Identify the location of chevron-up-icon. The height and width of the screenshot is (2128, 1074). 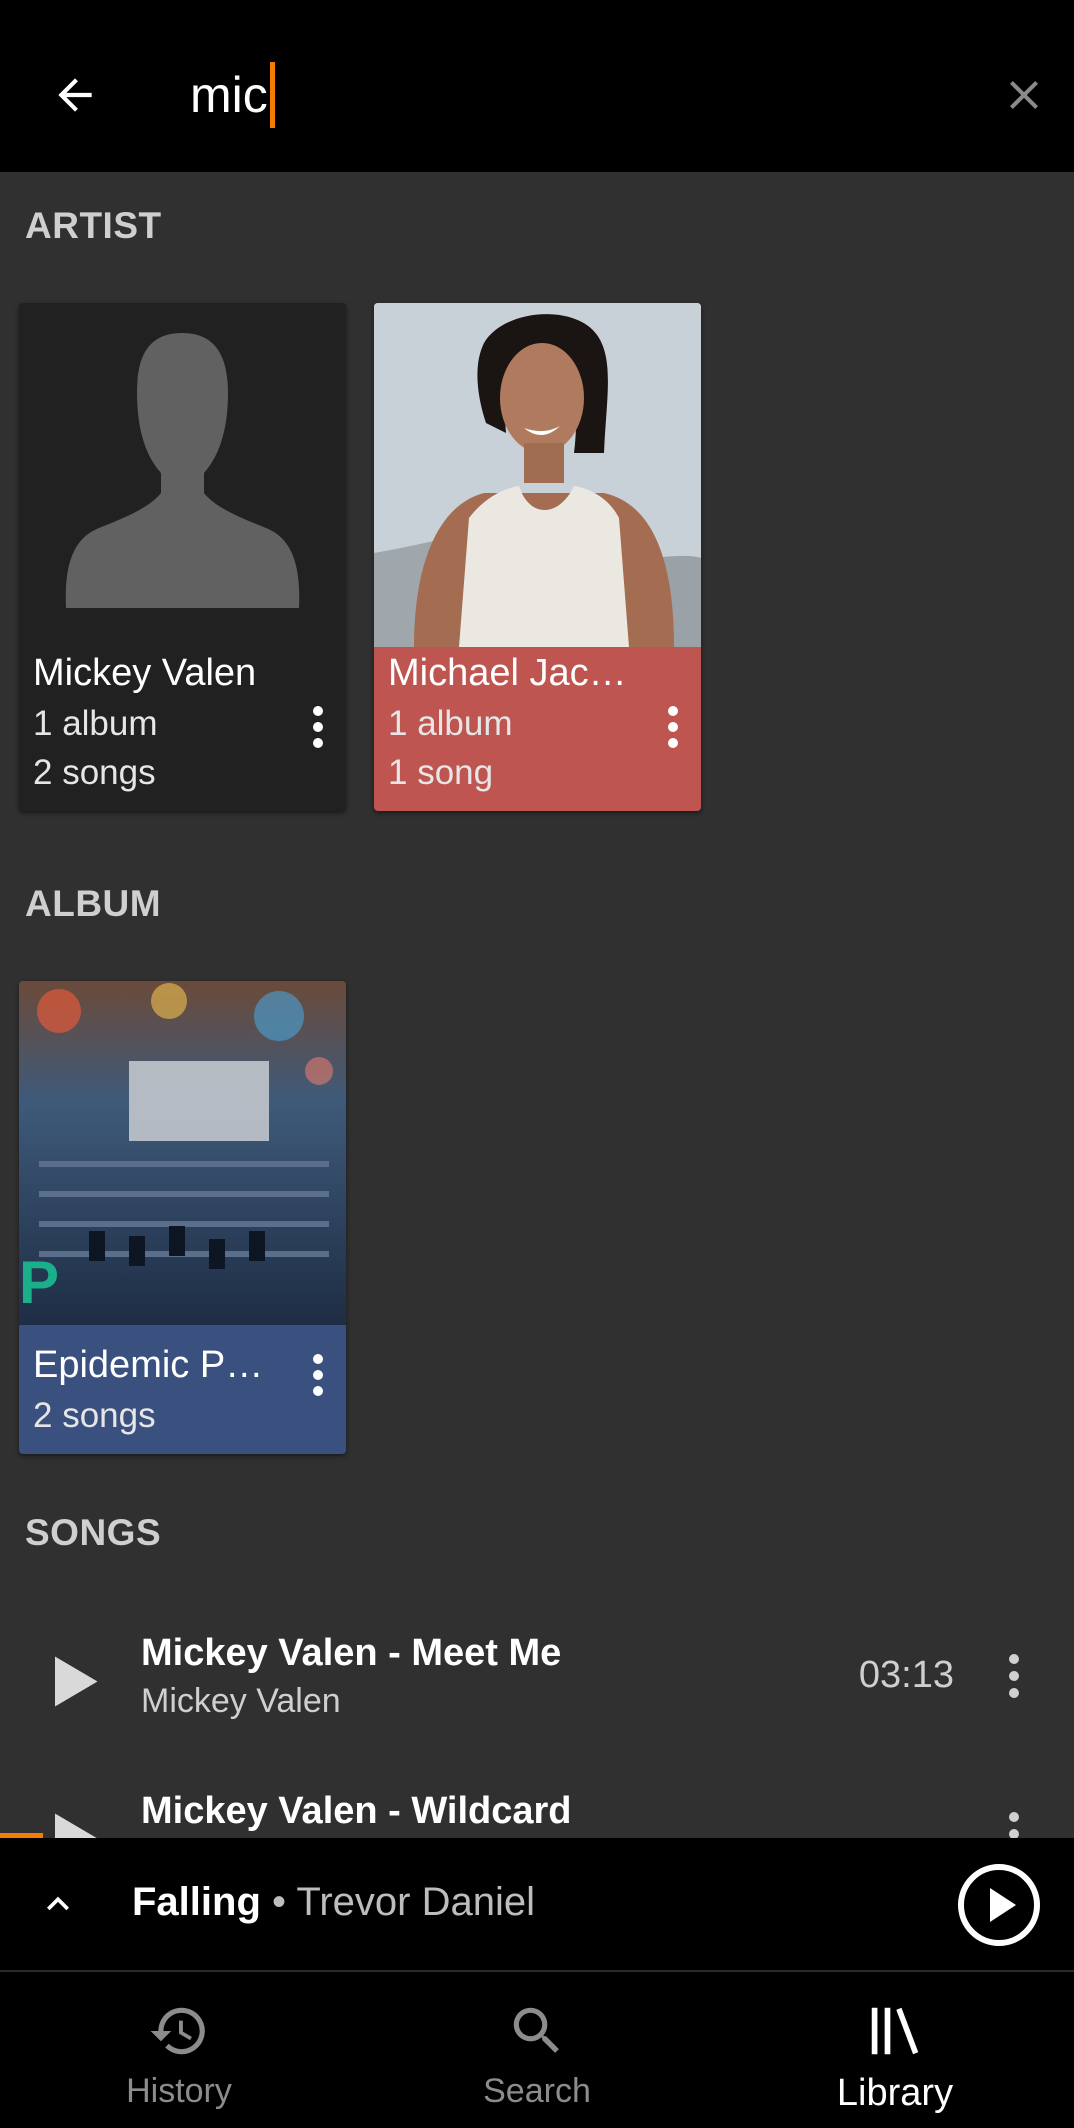
(58, 1903).